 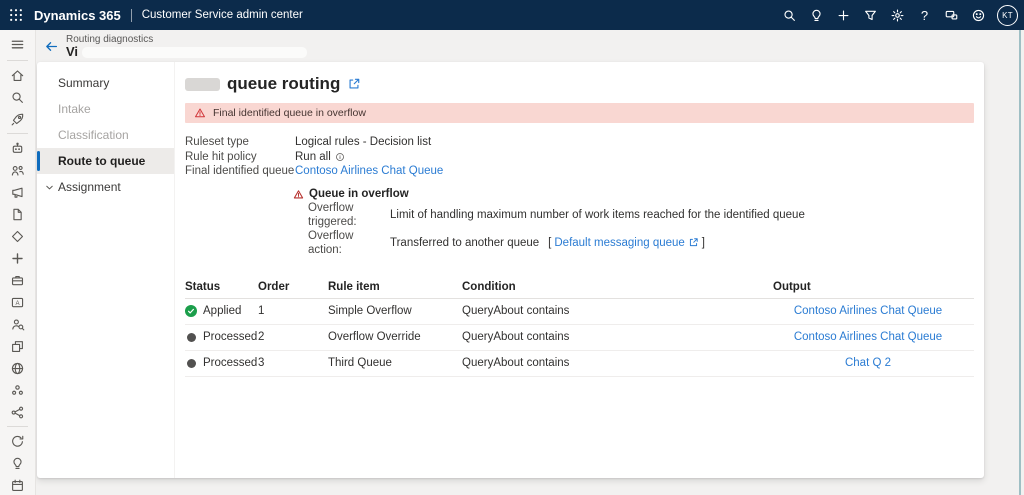 What do you see at coordinates (240, 171) in the screenshot?
I see `detail-label: Final identified queue` at bounding box center [240, 171].